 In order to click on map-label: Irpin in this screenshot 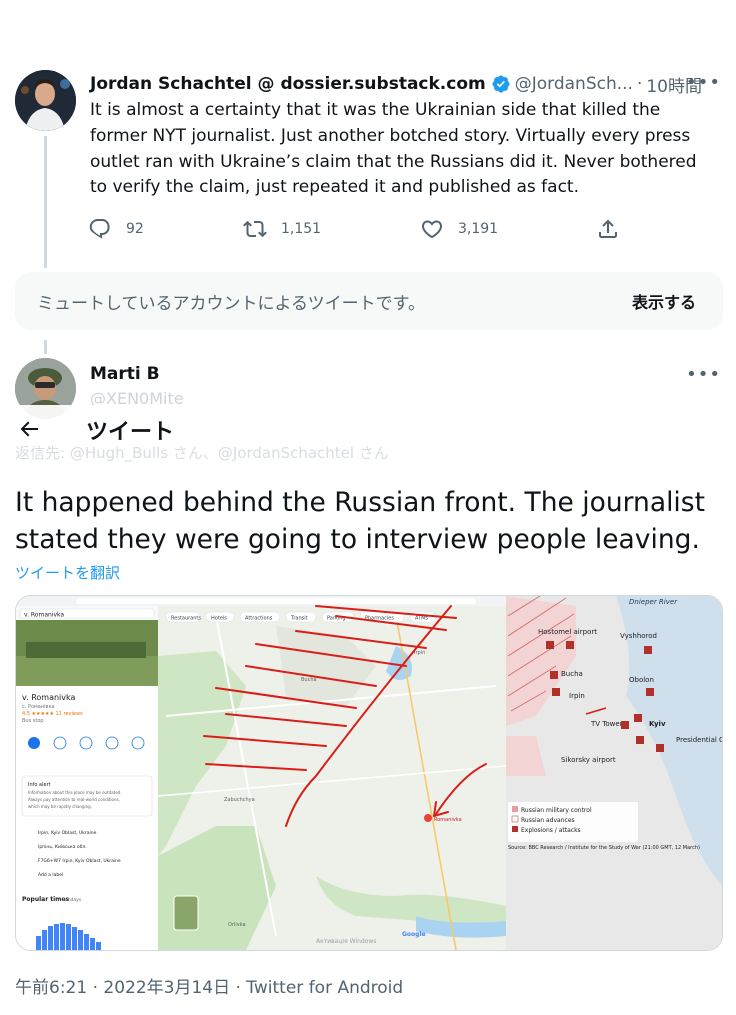, I will do `click(419, 653)`.